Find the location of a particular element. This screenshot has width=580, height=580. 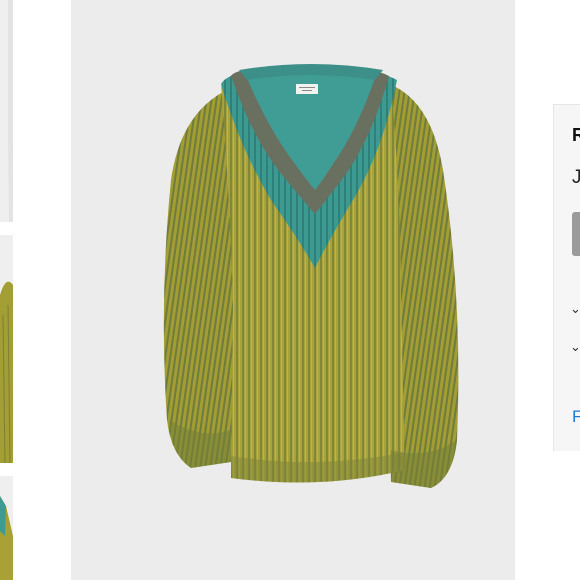

details-accordion-toggle: ⌄ is located at coordinates (575, 309).